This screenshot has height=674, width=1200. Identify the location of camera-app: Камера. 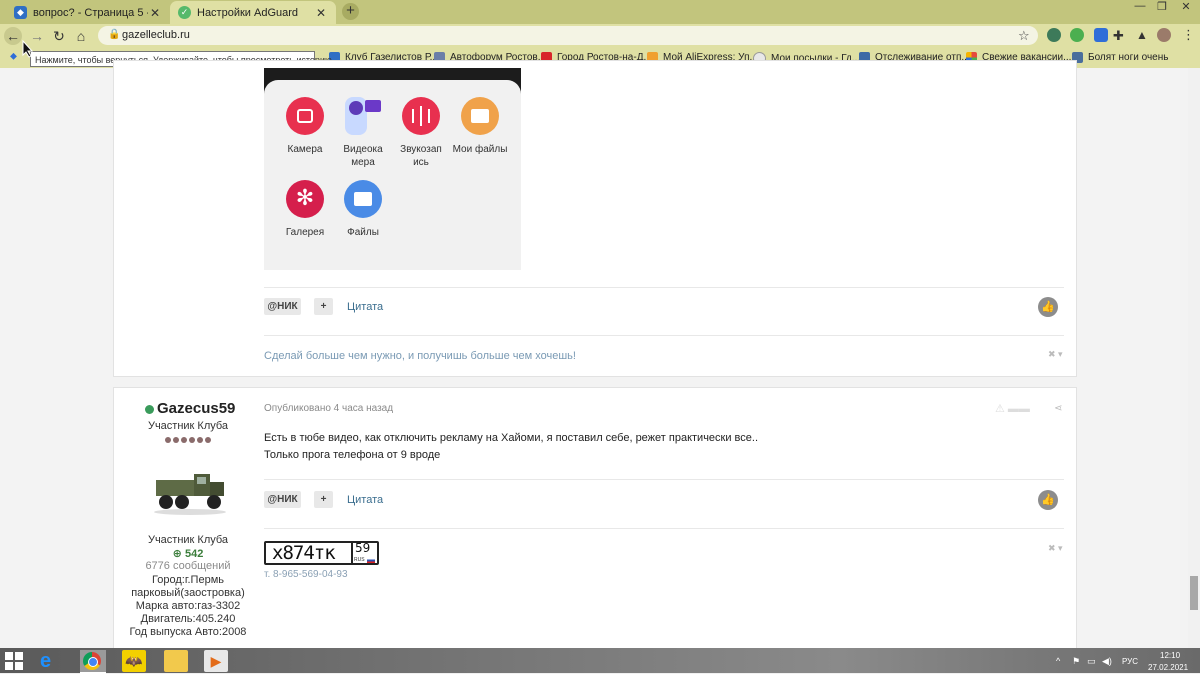
(305, 126).